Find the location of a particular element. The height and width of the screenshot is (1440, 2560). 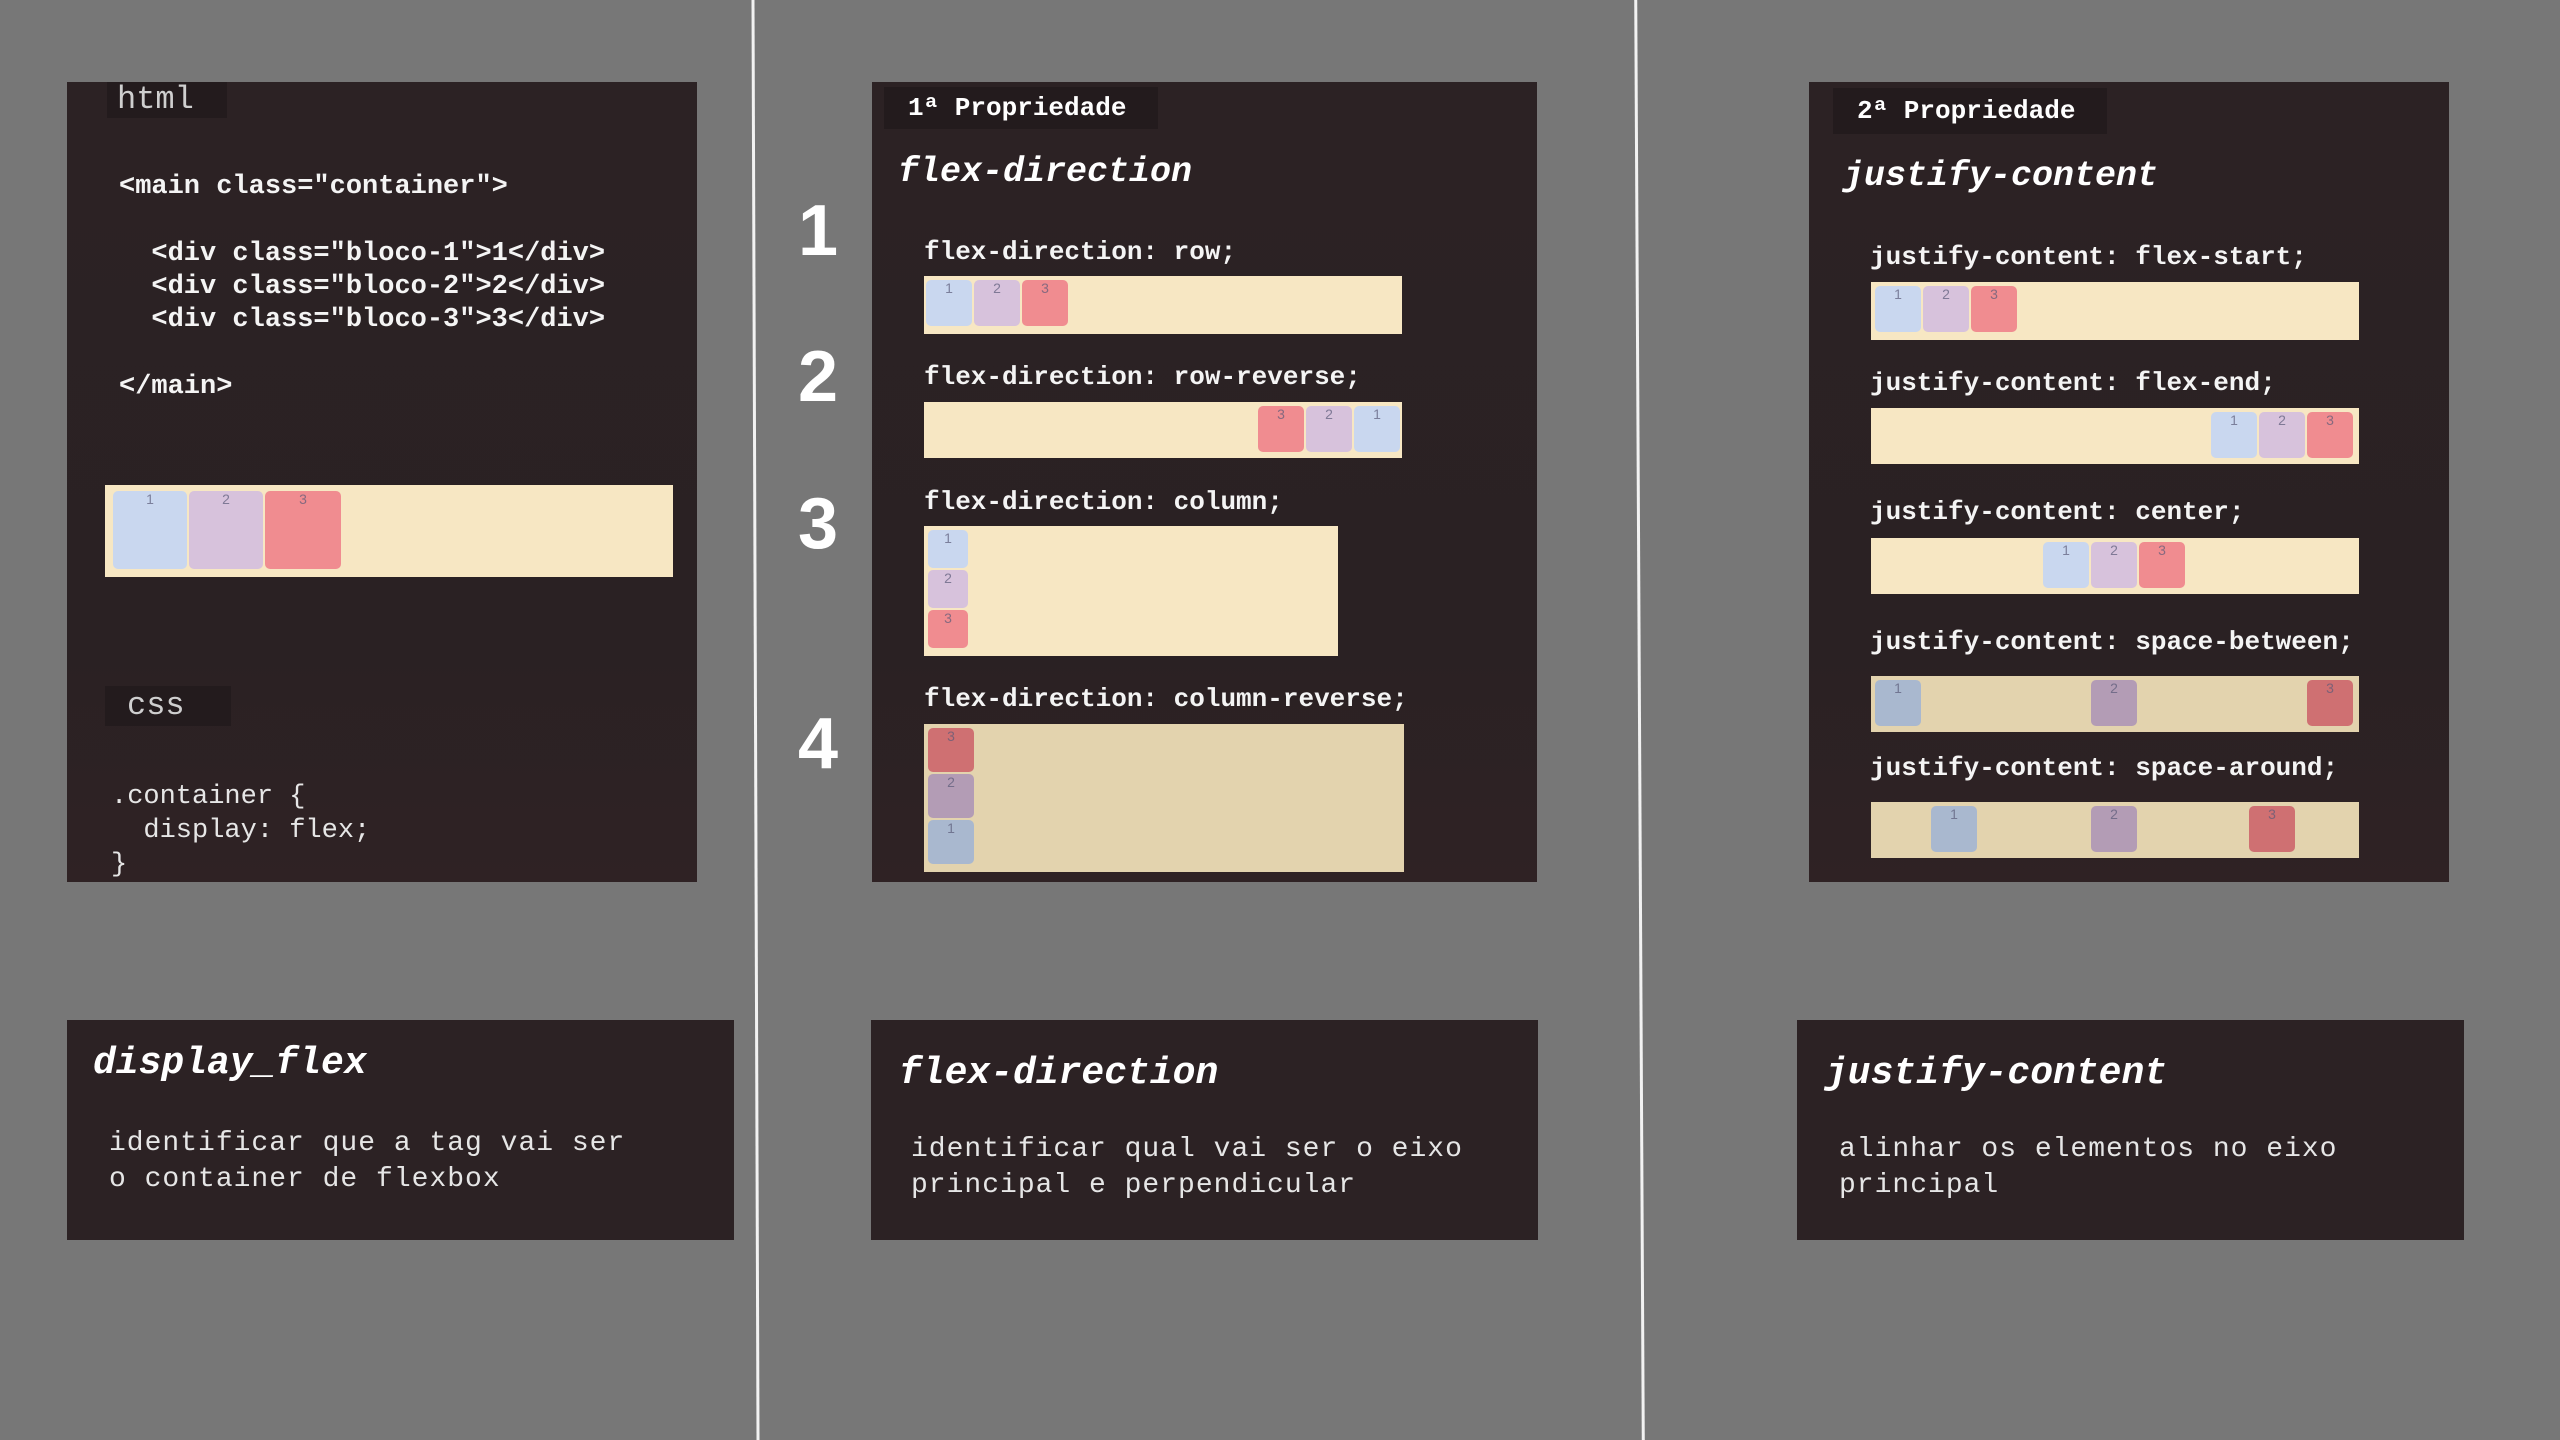

caption-line-2: principal e perpendicular is located at coordinates (1134, 1185).